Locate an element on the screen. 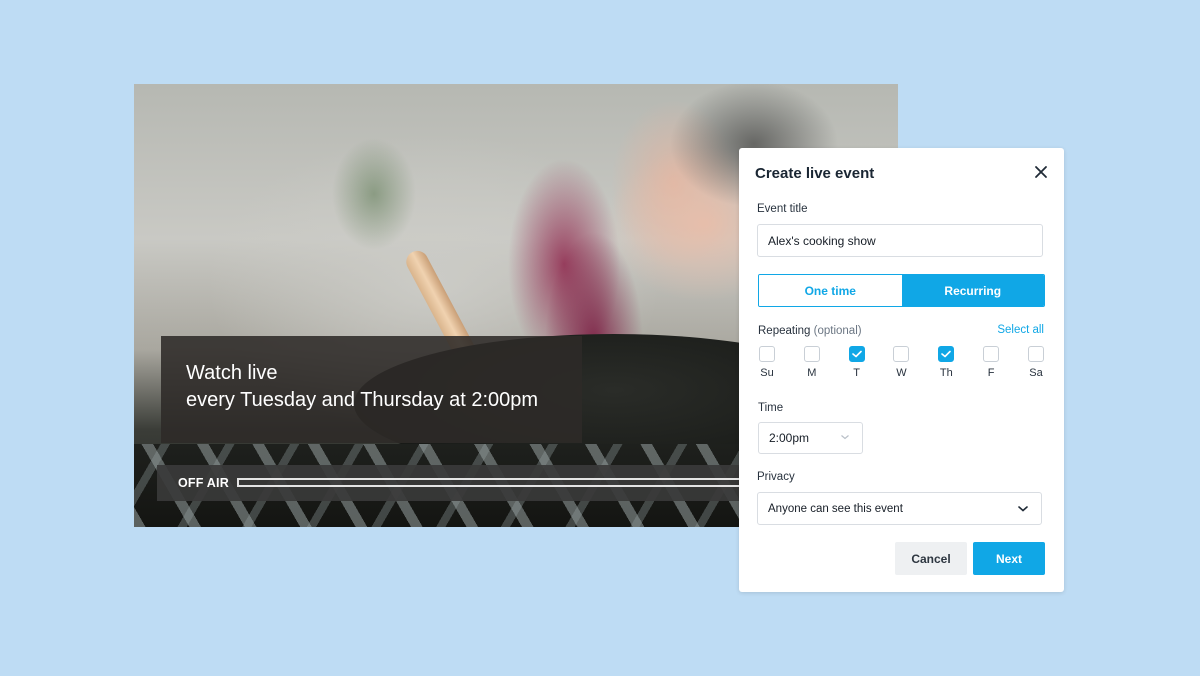 The image size is (1200, 676). day-wednesday: W is located at coordinates (901, 362).